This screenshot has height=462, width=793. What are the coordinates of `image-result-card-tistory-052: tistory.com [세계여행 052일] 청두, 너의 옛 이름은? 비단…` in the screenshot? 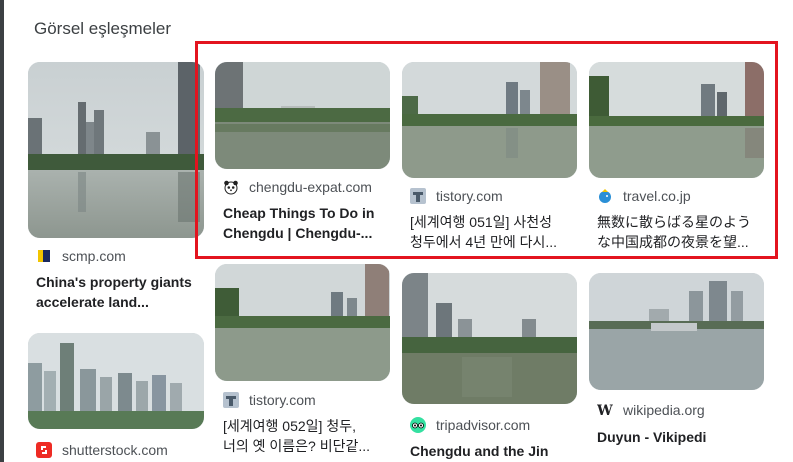 It's located at (302, 363).